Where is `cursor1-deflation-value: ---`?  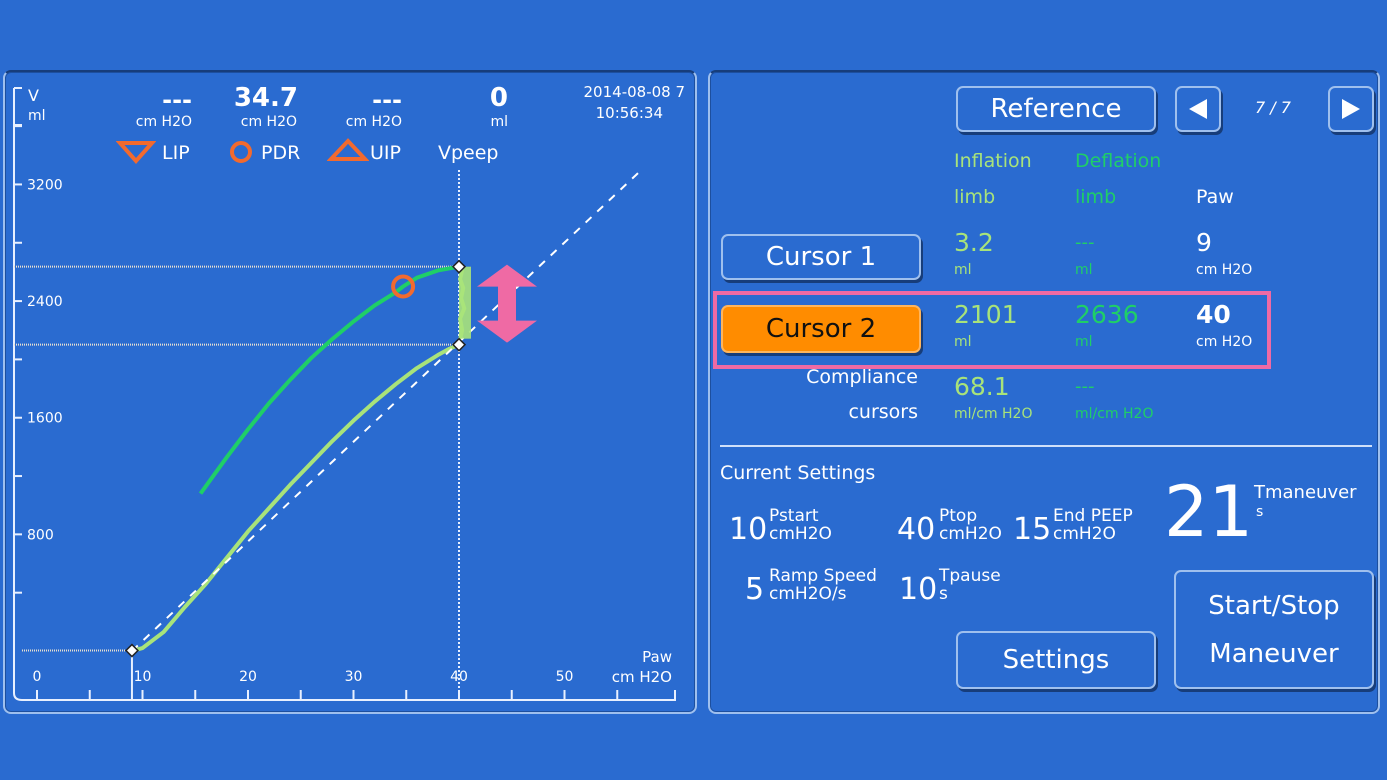 cursor1-deflation-value: --- is located at coordinates (1085, 242).